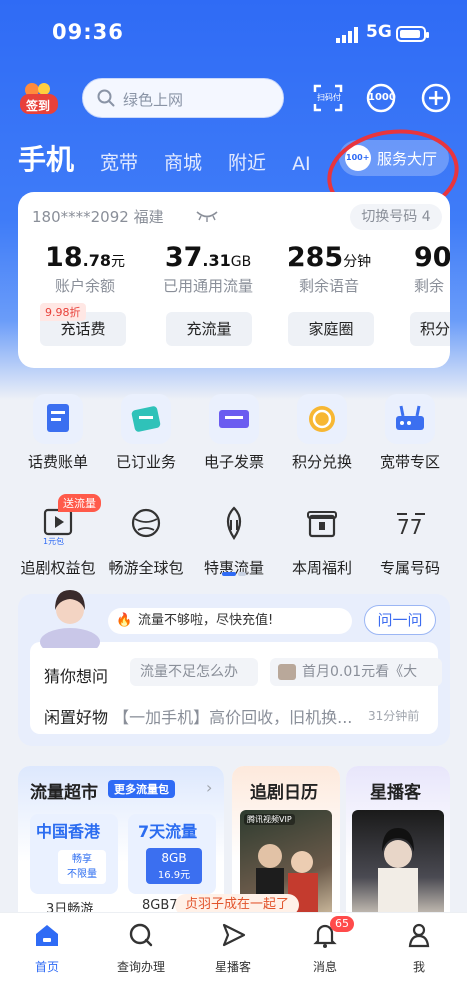 Image resolution: width=467 pixels, height=983 pixels. Describe the element at coordinates (400, 620) in the screenshot. I see `ask-button: 问一问` at that location.